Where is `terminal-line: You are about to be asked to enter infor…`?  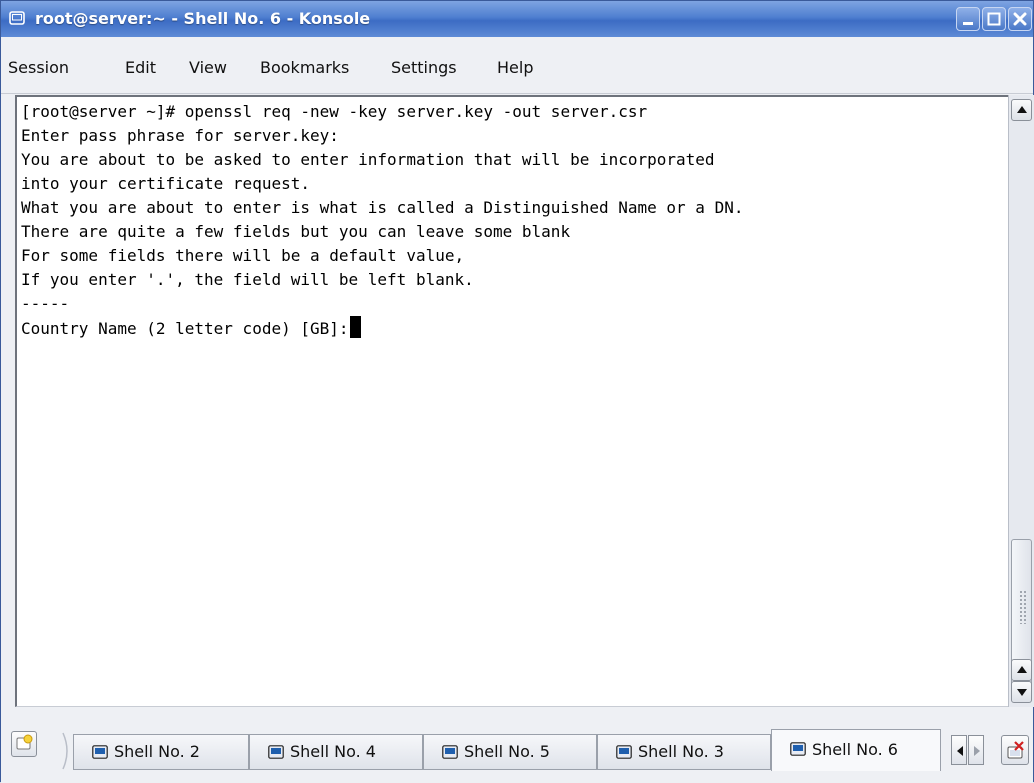
terminal-line: You are about to be asked to enter infor… is located at coordinates (368, 159).